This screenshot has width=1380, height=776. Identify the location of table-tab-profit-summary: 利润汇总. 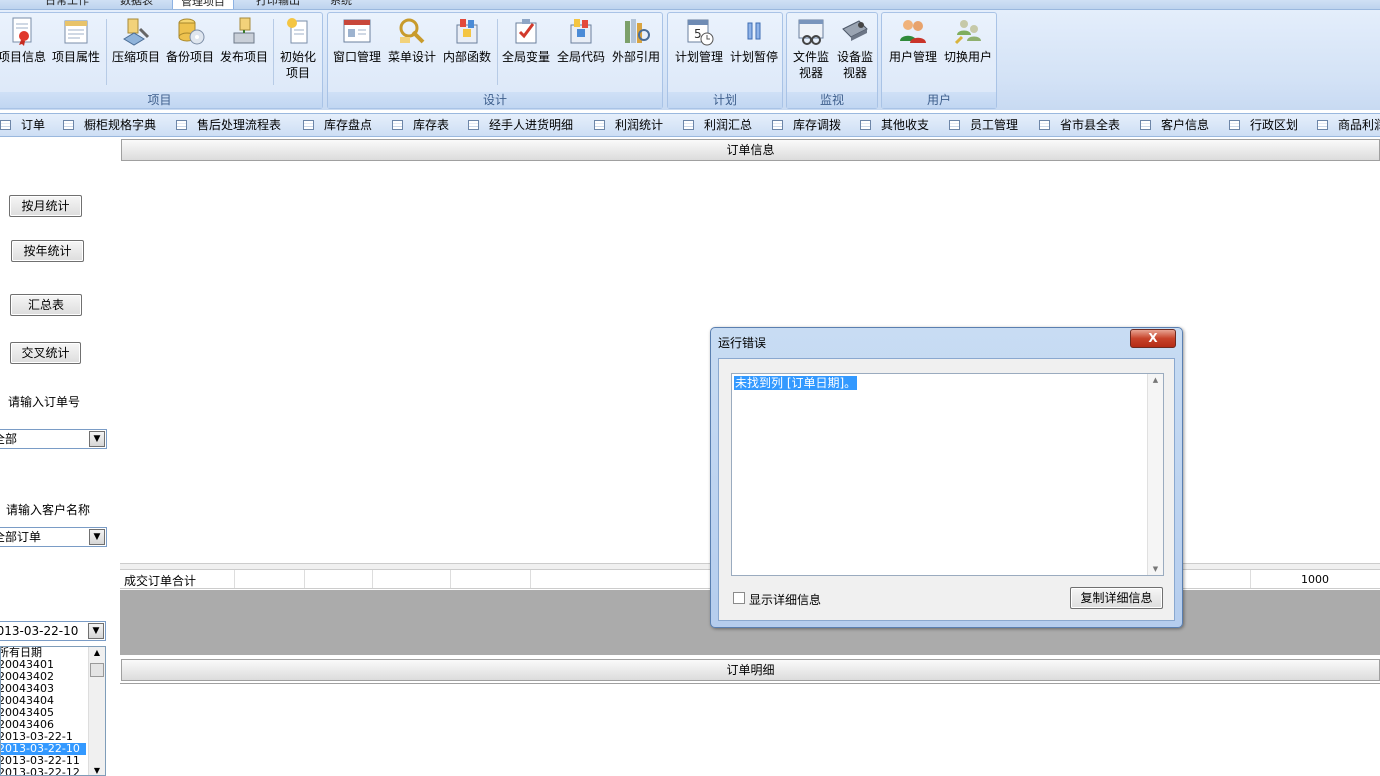
(717, 125).